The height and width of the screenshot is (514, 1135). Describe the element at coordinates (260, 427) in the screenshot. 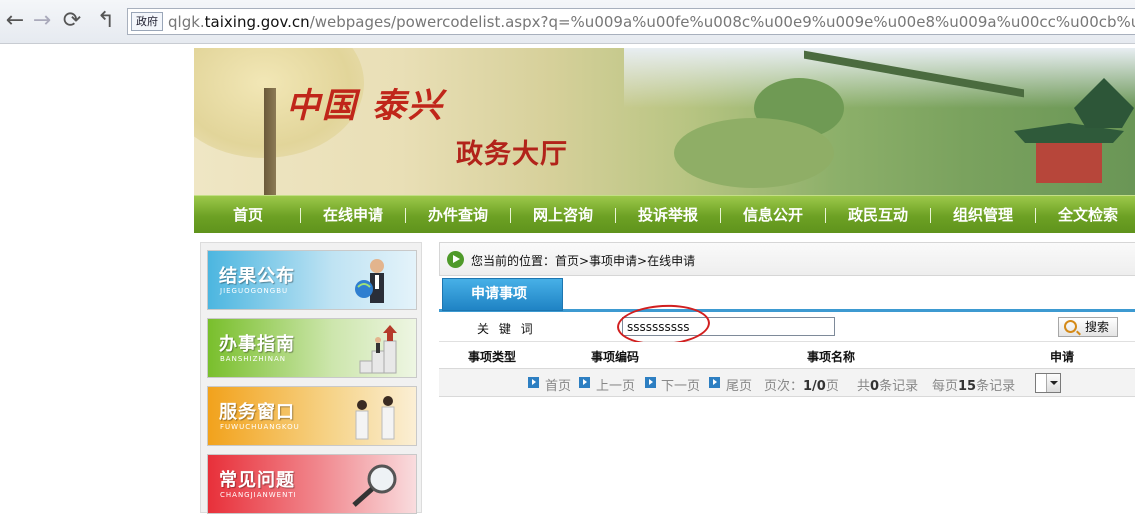

I see `sidebar-card-pinyin: FUWUCHUANGKOU` at that location.